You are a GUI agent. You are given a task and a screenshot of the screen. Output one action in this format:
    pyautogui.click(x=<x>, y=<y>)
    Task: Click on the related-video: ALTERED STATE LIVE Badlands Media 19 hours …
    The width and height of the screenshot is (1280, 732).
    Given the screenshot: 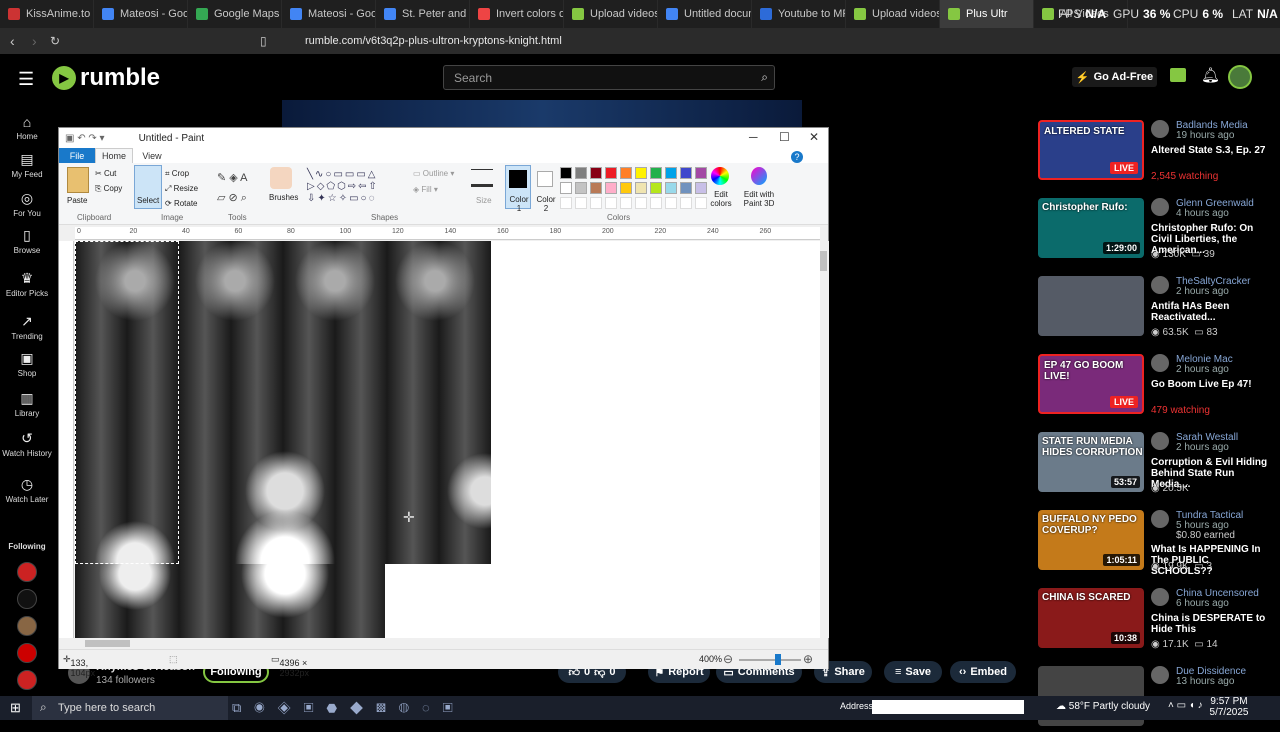 What is the action you would take?
    pyautogui.click(x=1154, y=153)
    